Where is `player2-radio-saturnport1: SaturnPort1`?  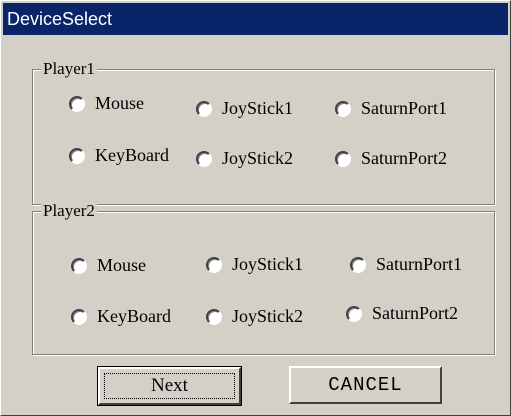 player2-radio-saturnport1: SaturnPort1 is located at coordinates (406, 264).